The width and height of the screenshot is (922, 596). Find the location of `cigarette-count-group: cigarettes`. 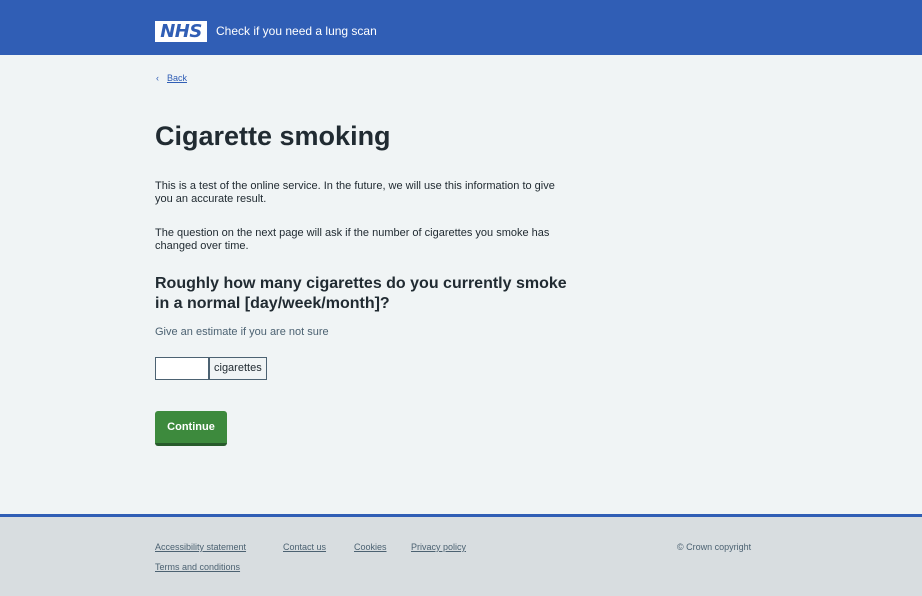

cigarette-count-group: cigarettes is located at coordinates (211, 368).